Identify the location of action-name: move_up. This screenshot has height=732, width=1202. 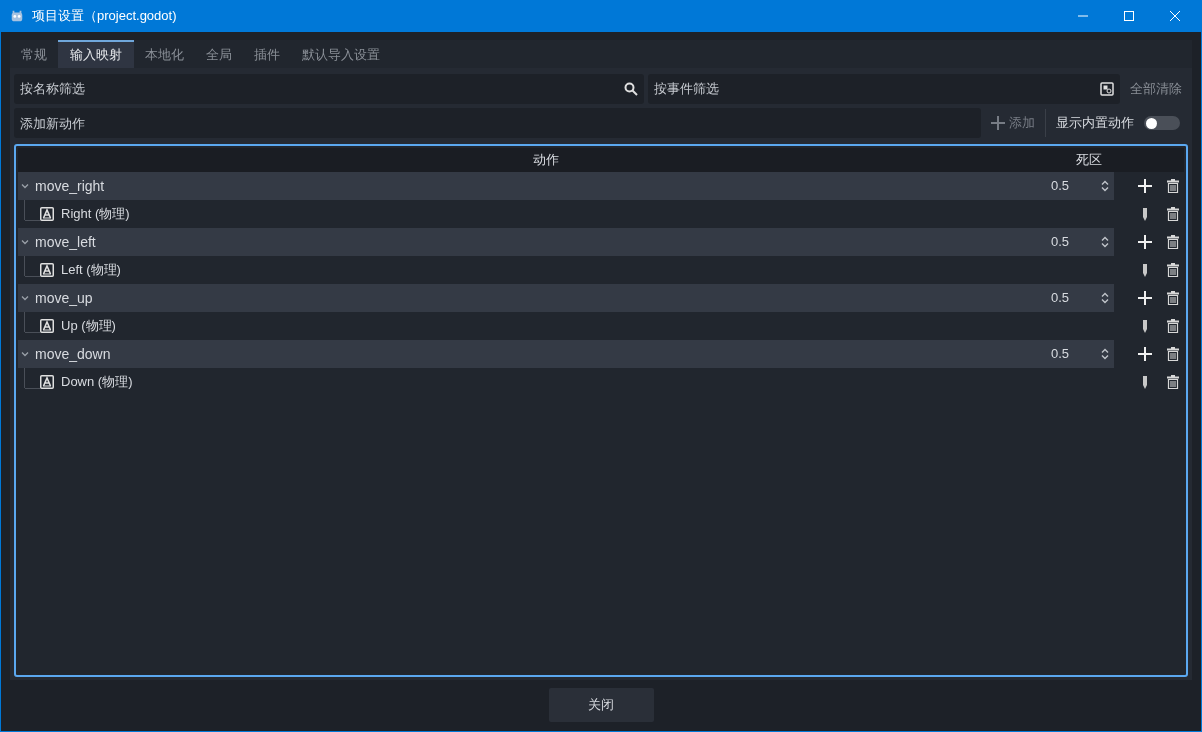
(64, 298).